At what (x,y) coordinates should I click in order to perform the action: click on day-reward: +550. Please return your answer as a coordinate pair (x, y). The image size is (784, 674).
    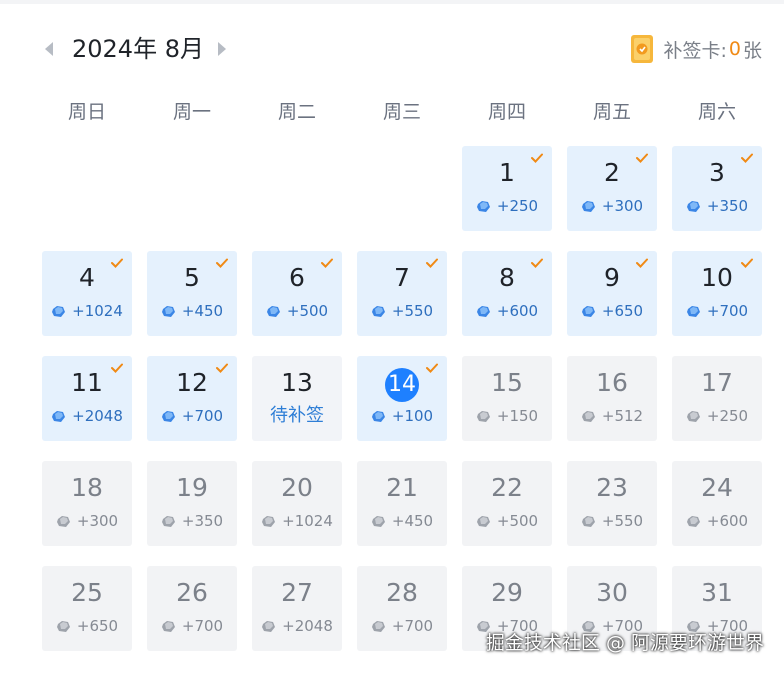
    Looking at the image, I should click on (402, 311).